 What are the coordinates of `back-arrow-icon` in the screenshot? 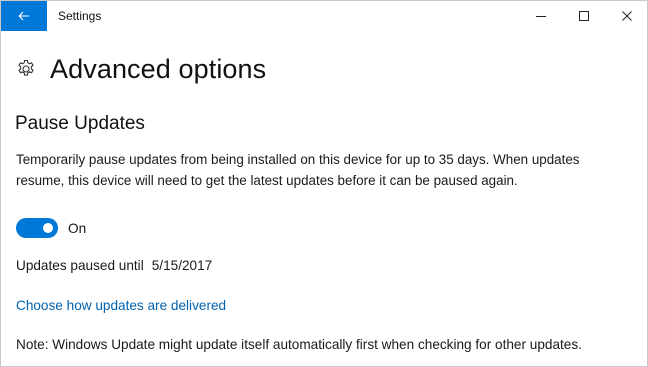 It's located at (23, 16).